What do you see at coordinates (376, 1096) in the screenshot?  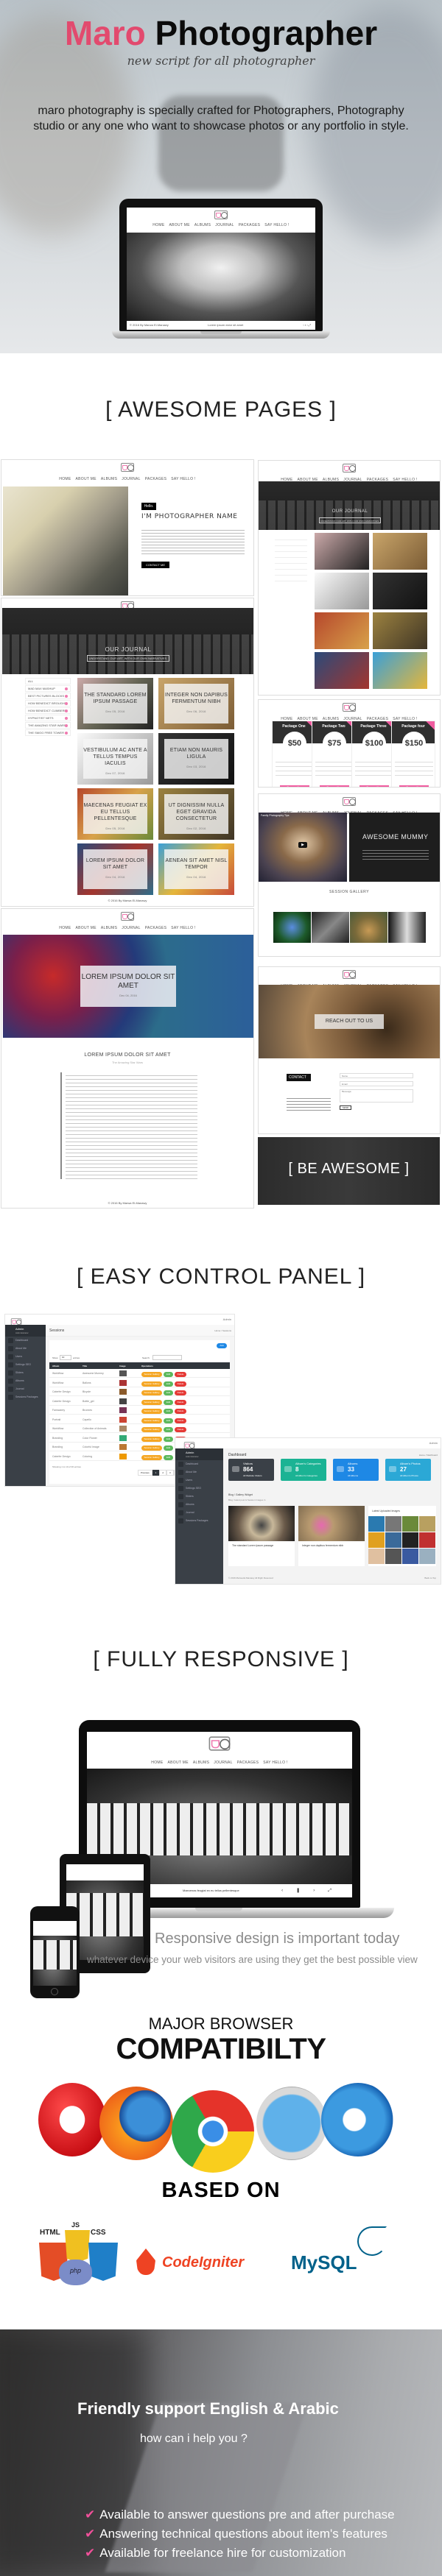 I see `message-input` at bounding box center [376, 1096].